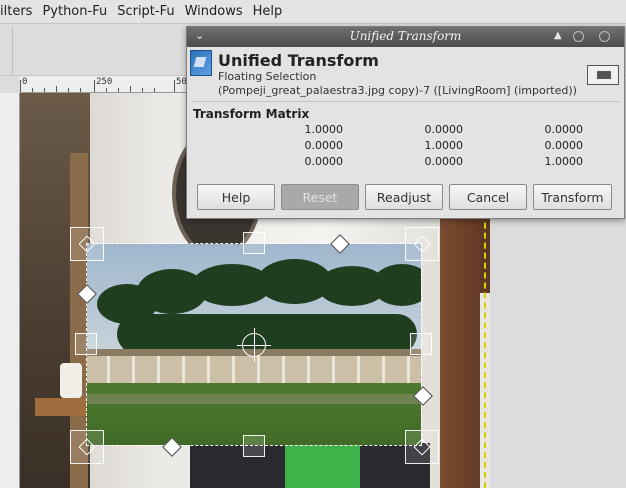 This screenshot has height=488, width=626. I want to click on minimize-button, so click(578, 36).